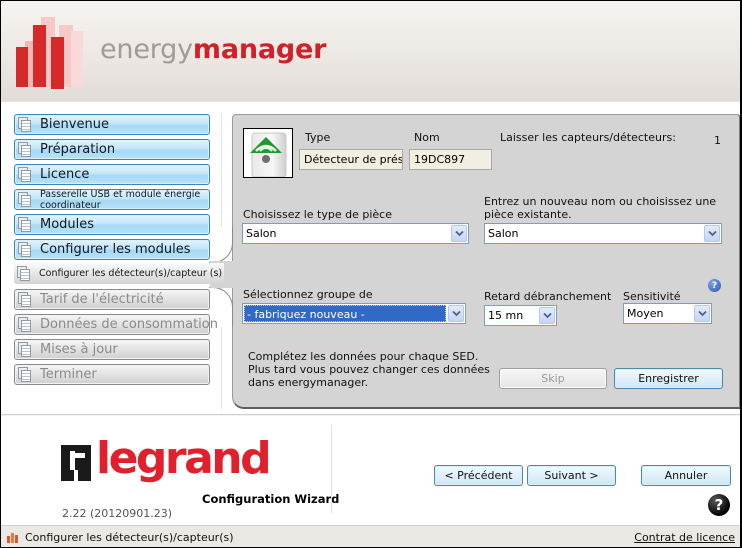  I want to click on energymanager-small-icon, so click(12, 538).